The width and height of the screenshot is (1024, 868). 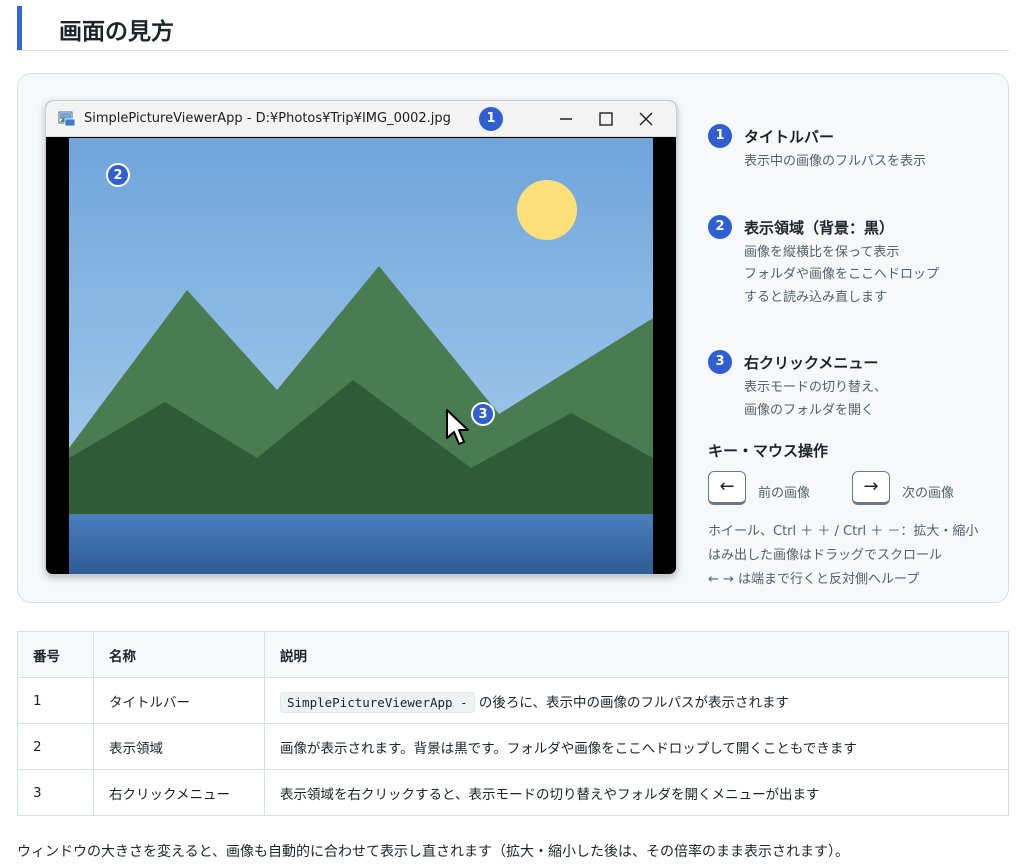 I want to click on lake-shape, so click(x=361, y=544).